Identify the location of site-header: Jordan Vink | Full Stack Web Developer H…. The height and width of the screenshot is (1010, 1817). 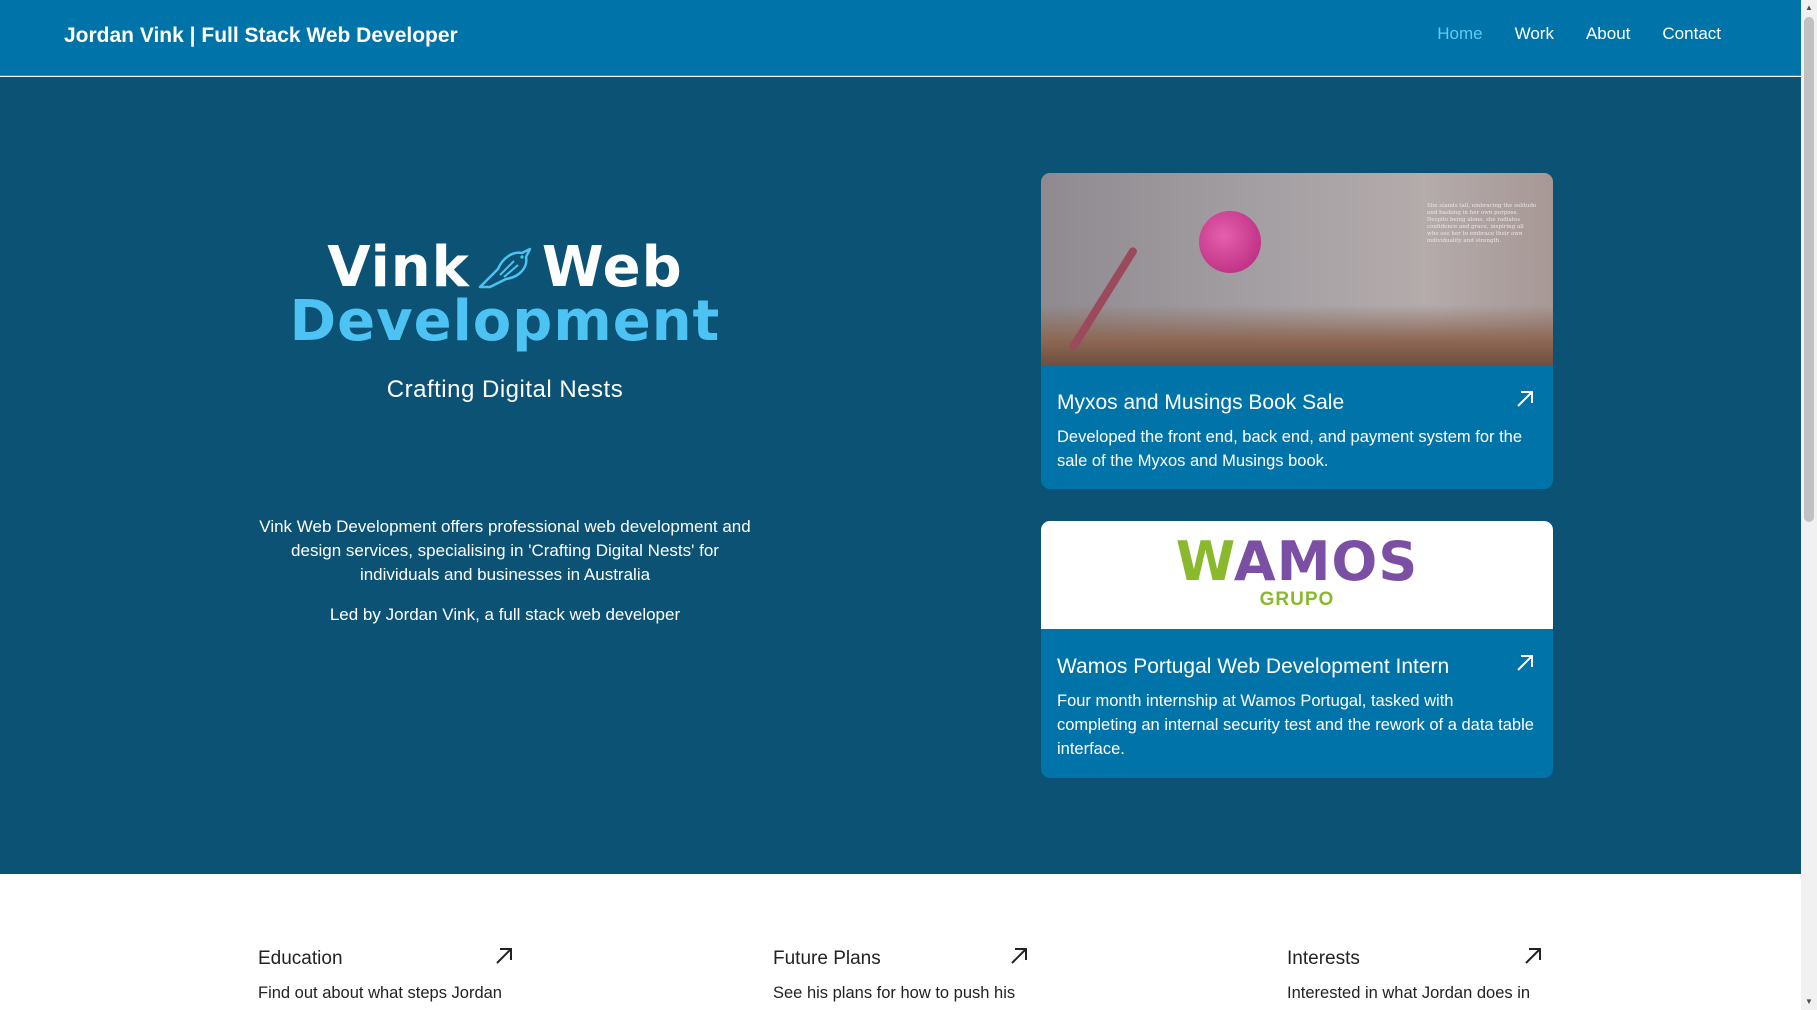
(900, 38).